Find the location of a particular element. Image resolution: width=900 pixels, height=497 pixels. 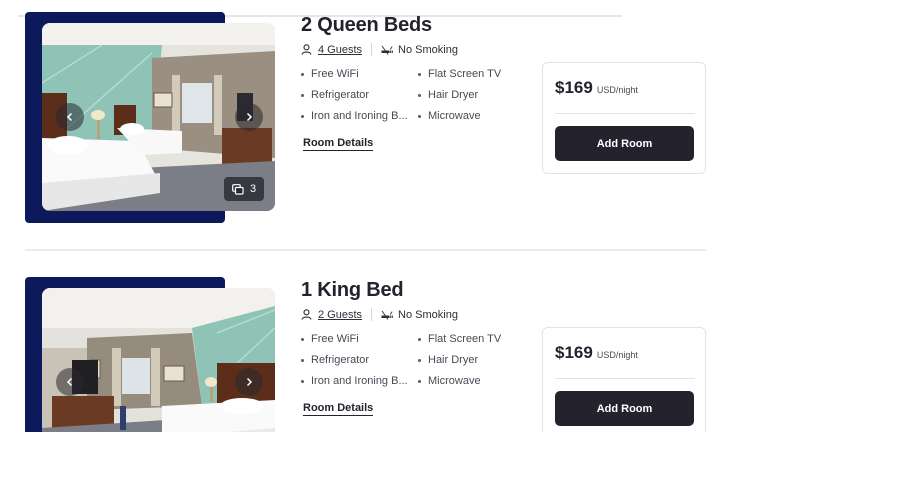

photo-count: 3 is located at coordinates (253, 189).